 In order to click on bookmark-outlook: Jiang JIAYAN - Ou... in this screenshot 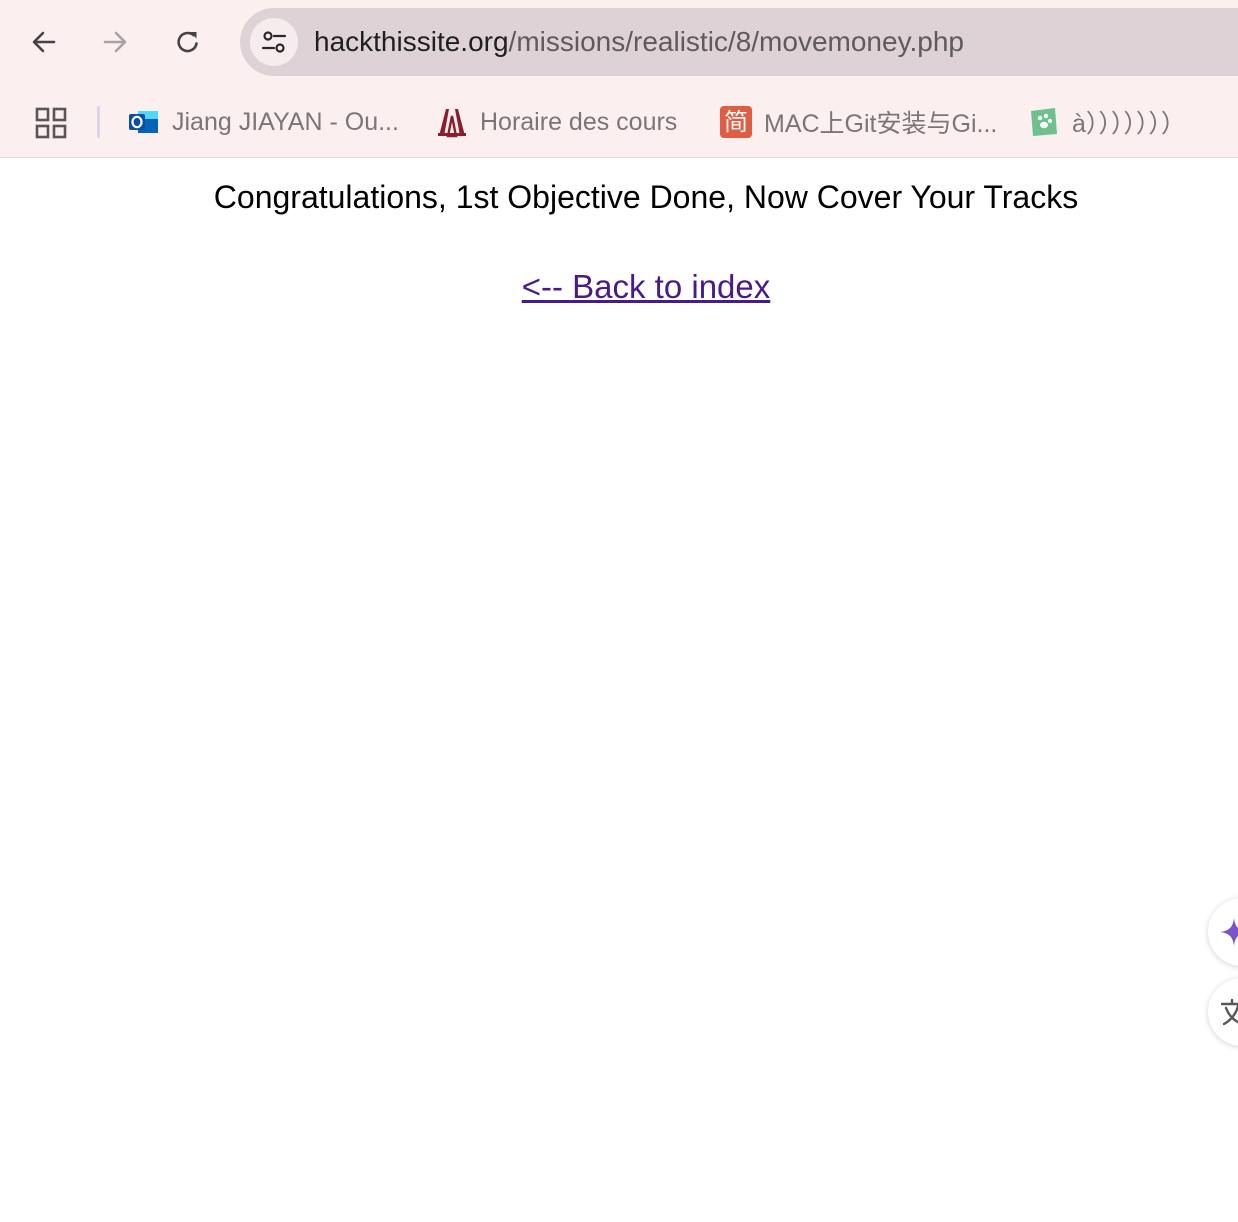, I will do `click(263, 122)`.